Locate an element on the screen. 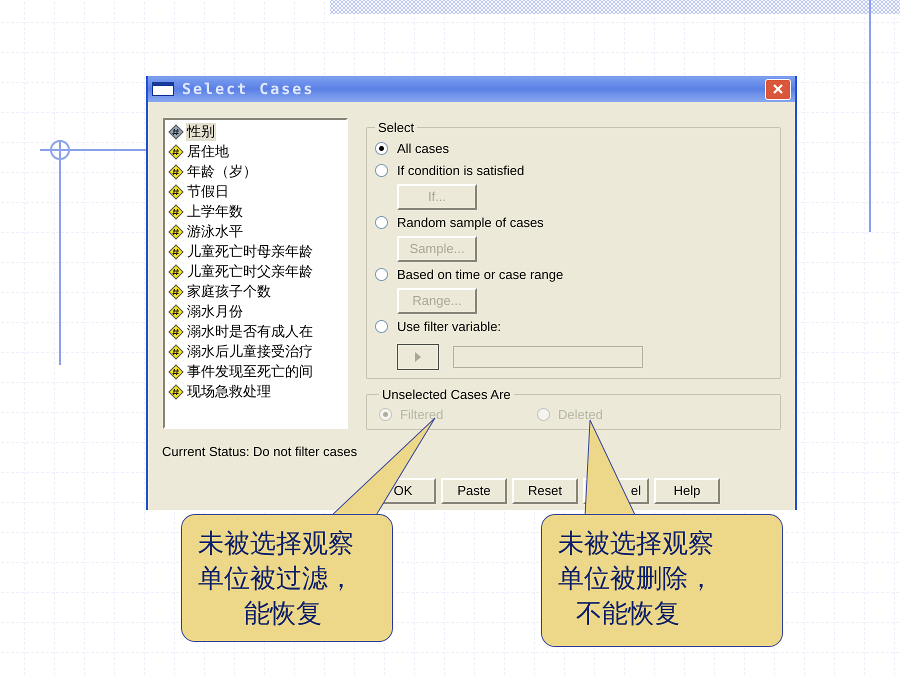 The width and height of the screenshot is (900, 675). close-icon is located at coordinates (778, 89).